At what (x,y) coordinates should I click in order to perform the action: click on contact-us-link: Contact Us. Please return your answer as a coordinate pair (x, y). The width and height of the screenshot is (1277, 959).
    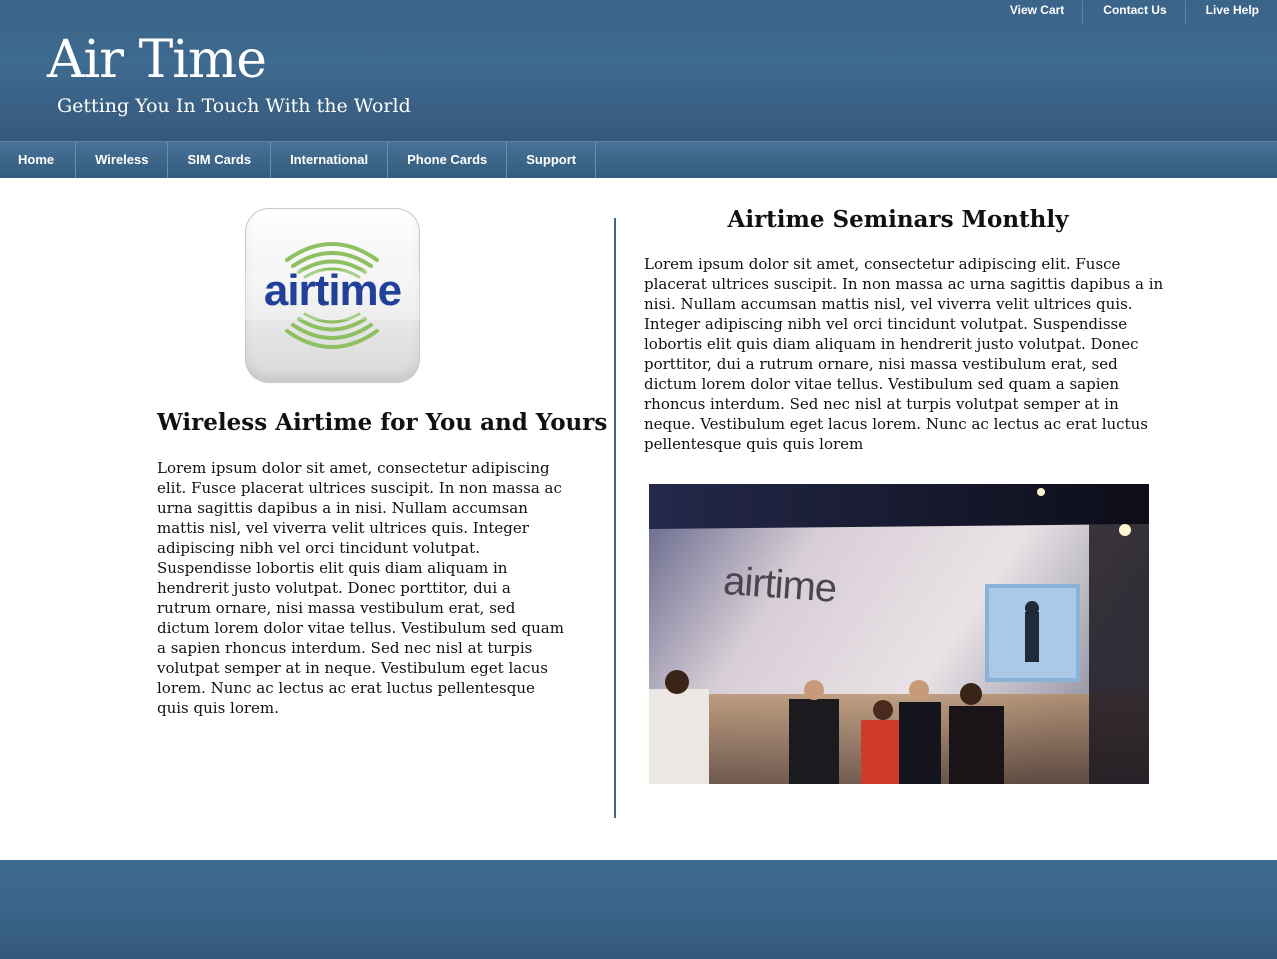
    Looking at the image, I should click on (1133, 12).